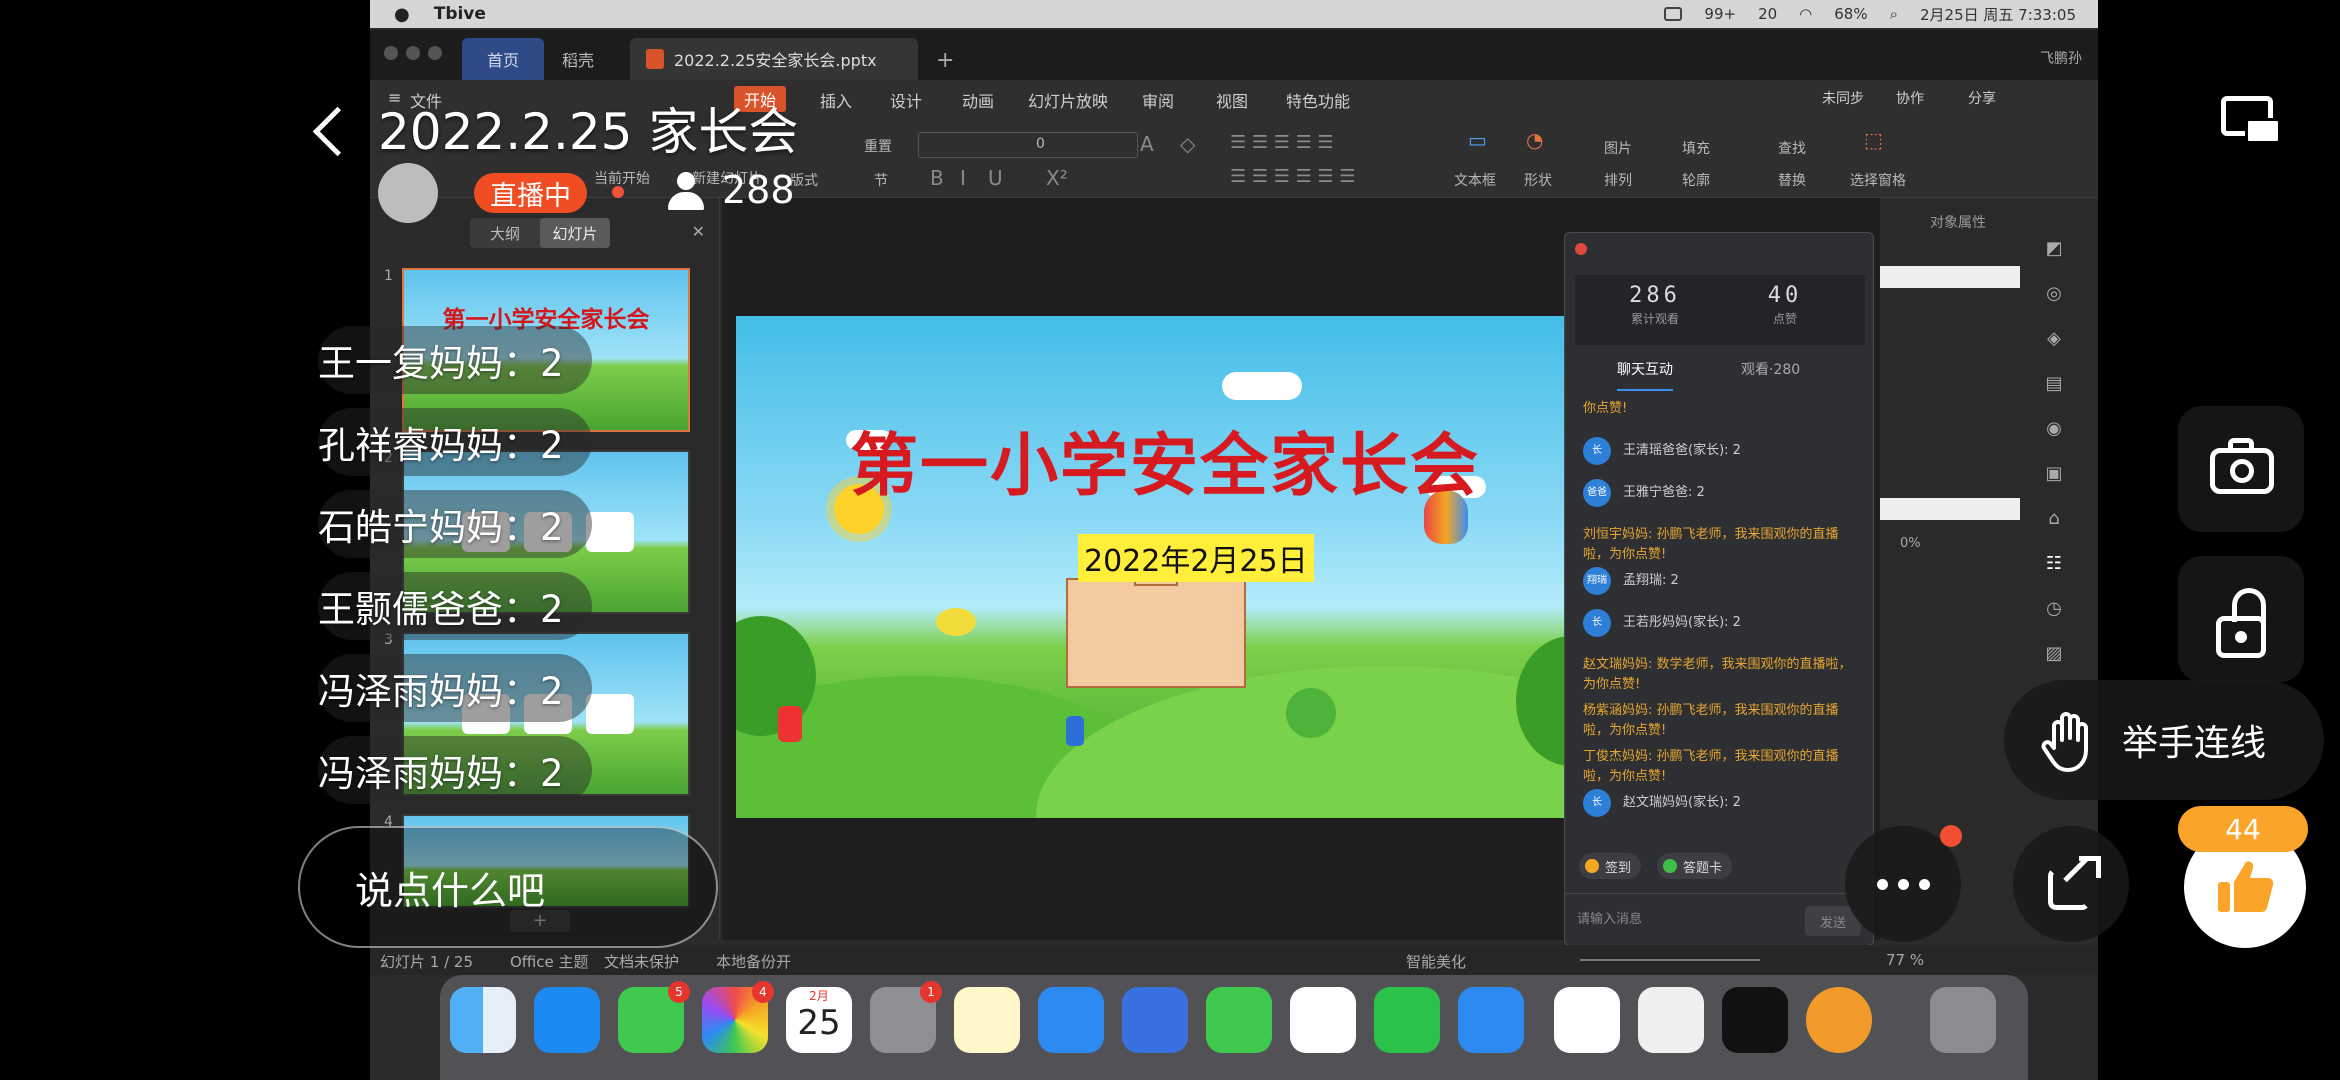 Image resolution: width=2340 pixels, height=1080 pixels. I want to click on qq-browser-icon, so click(1323, 1020).